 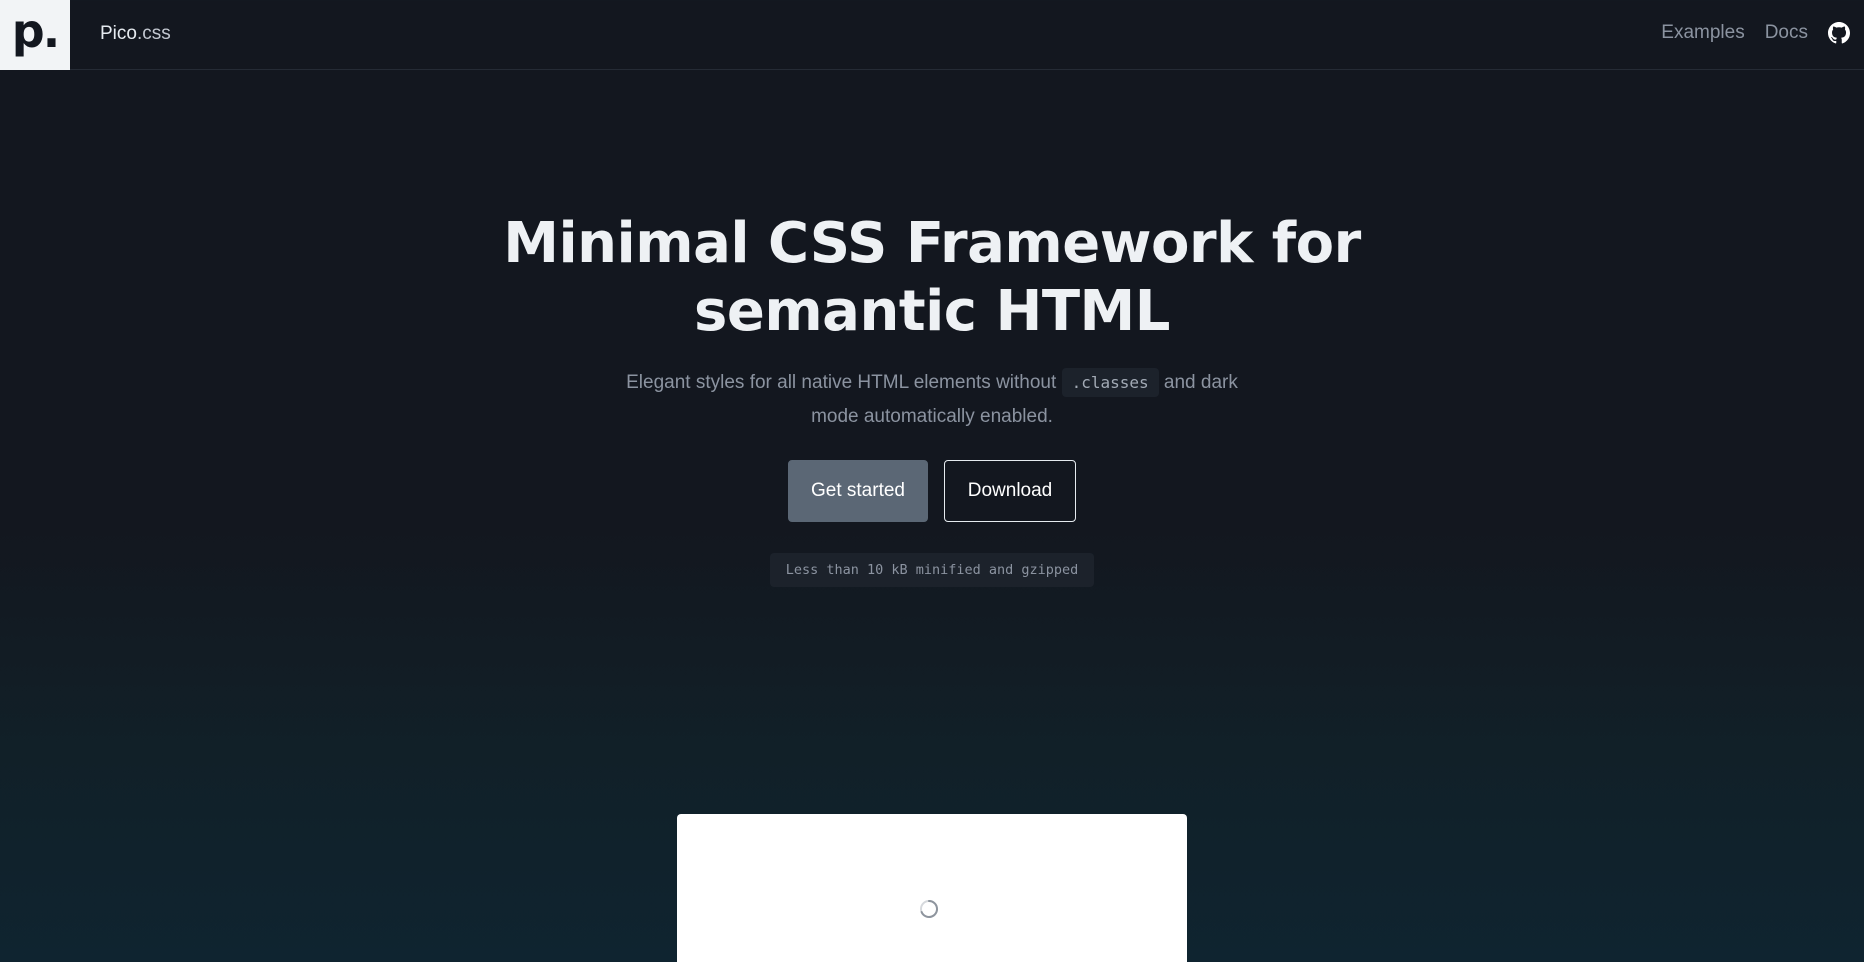 What do you see at coordinates (932, 278) in the screenshot?
I see `hero-title: Minimal CSS Framework for semantic HTML` at bounding box center [932, 278].